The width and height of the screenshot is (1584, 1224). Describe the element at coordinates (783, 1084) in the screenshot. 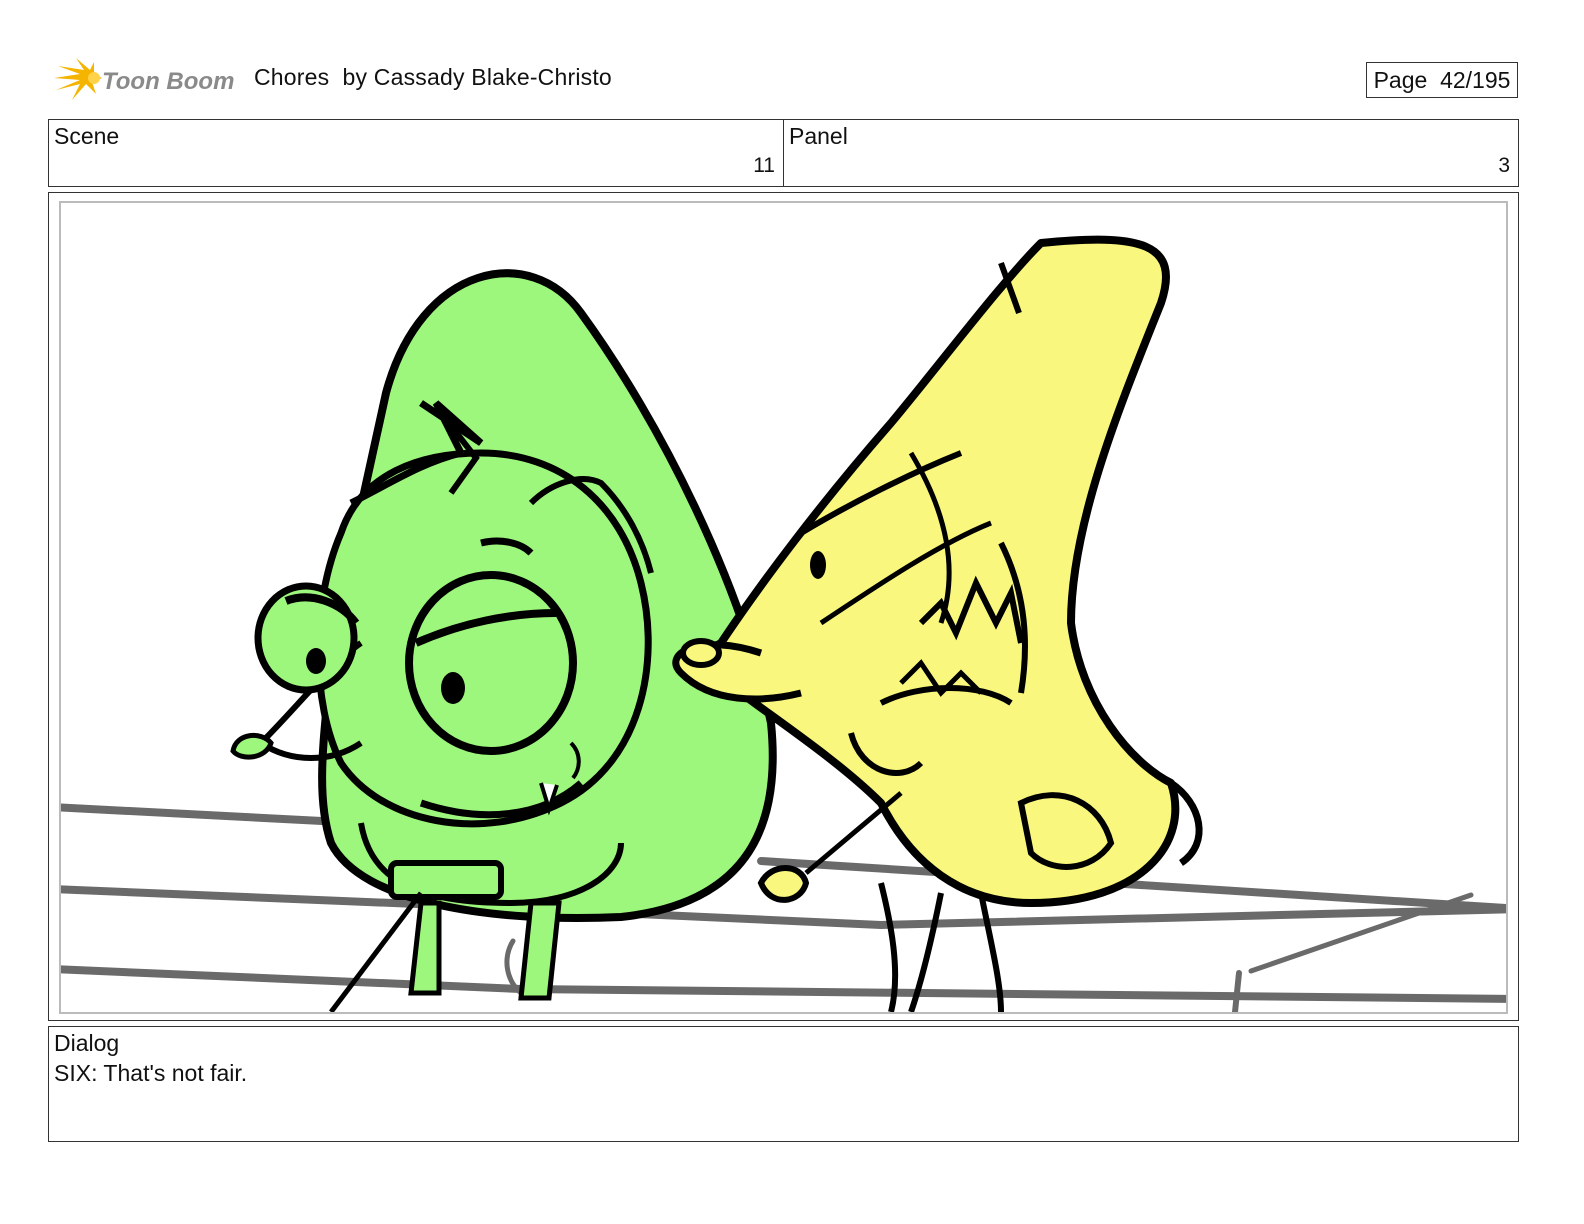

I see `dialog-box: Dialog SIX: That's not fair.` at that location.